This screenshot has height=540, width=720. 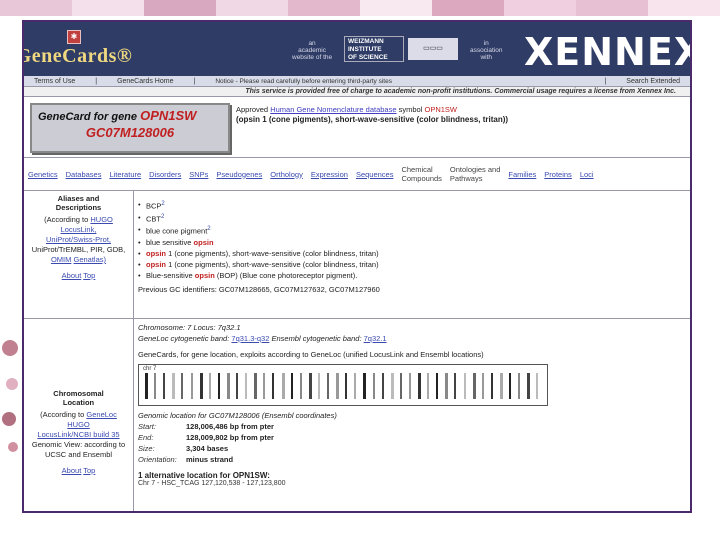 What do you see at coordinates (375, 338) in the screenshot?
I see `ensembl-band-link: 7q32.1` at bounding box center [375, 338].